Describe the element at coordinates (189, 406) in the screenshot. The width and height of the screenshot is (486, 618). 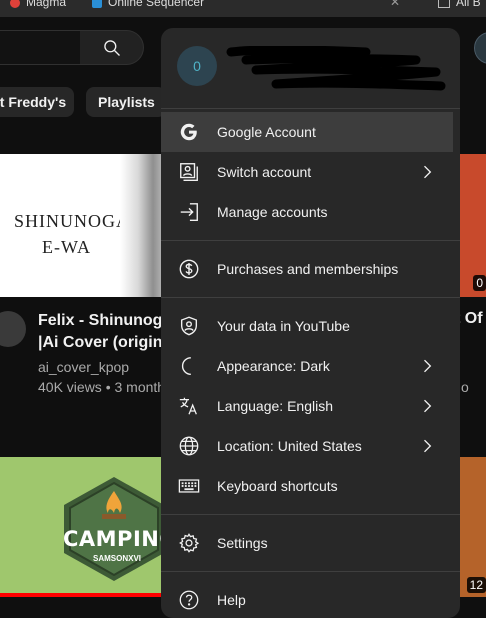
I see `translate-icon` at that location.